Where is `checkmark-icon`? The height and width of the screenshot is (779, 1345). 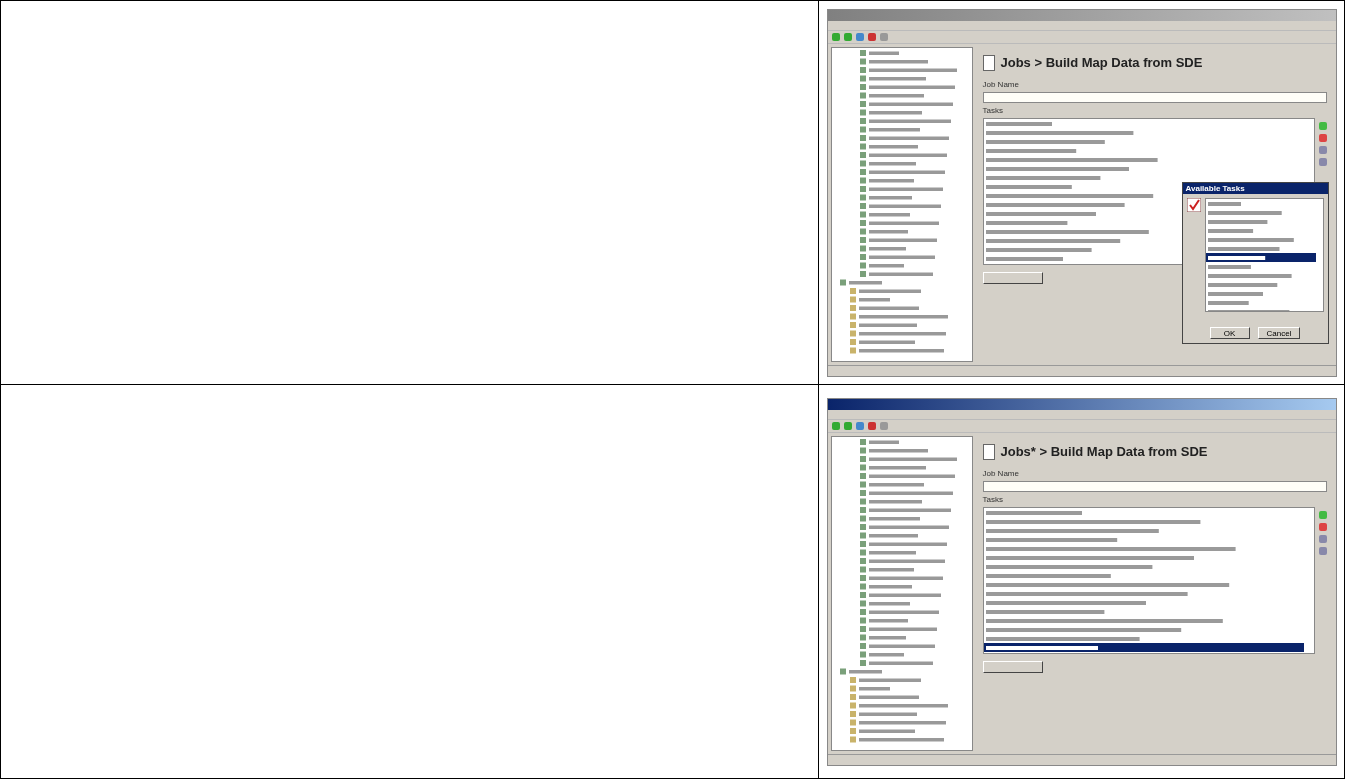
checkmark-icon is located at coordinates (1193, 204).